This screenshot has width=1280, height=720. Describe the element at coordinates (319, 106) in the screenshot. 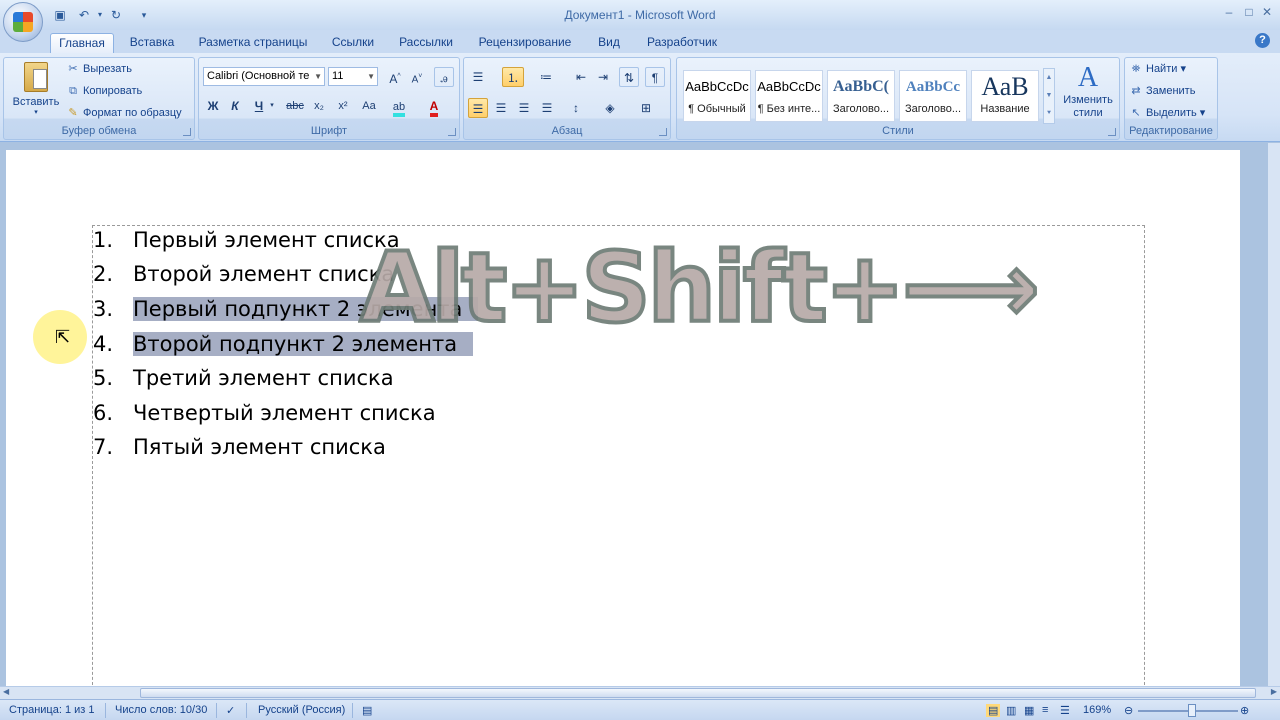

I see `subscript-button: x₂` at that location.